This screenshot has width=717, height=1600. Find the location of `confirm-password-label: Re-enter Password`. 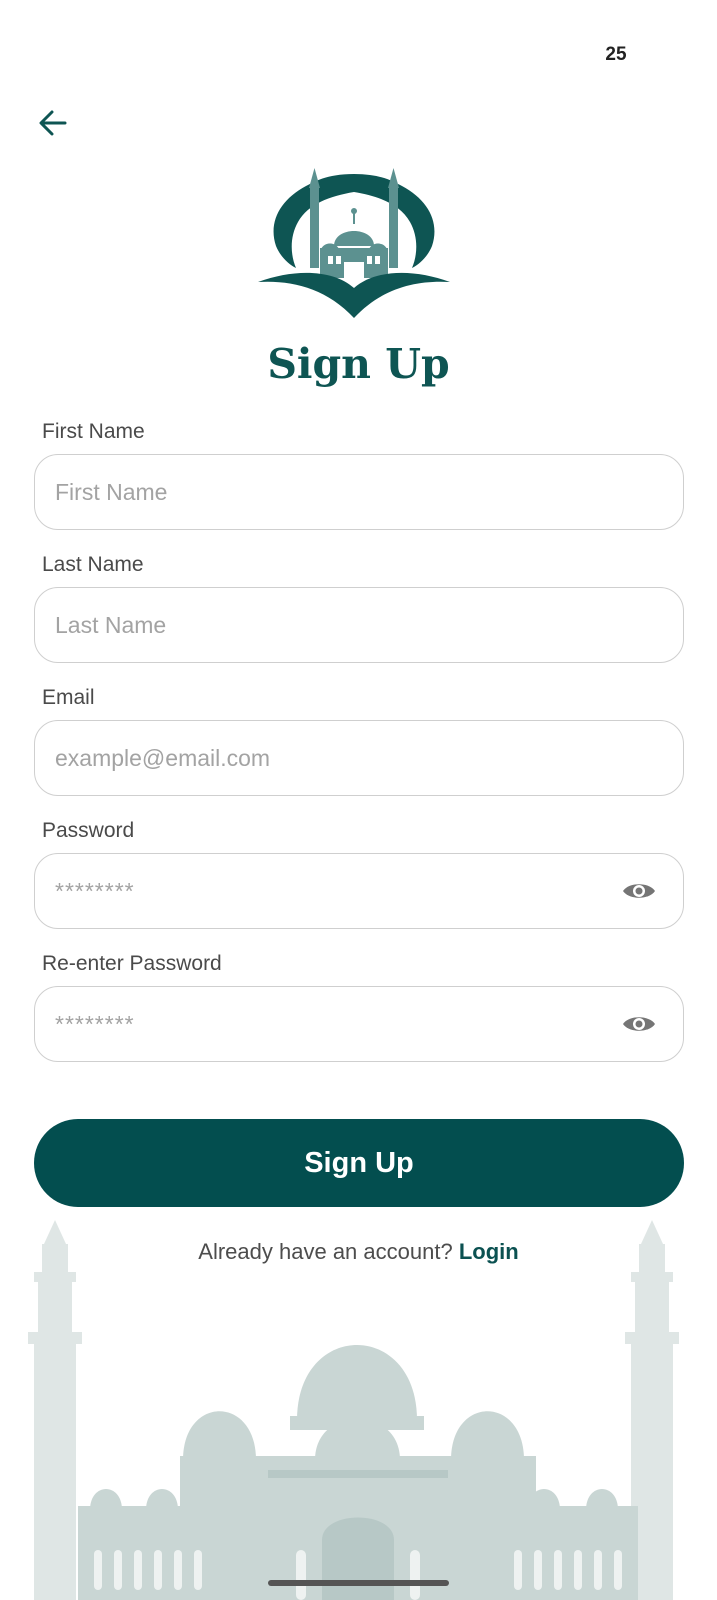

confirm-password-label: Re-enter Password is located at coordinates (132, 963).